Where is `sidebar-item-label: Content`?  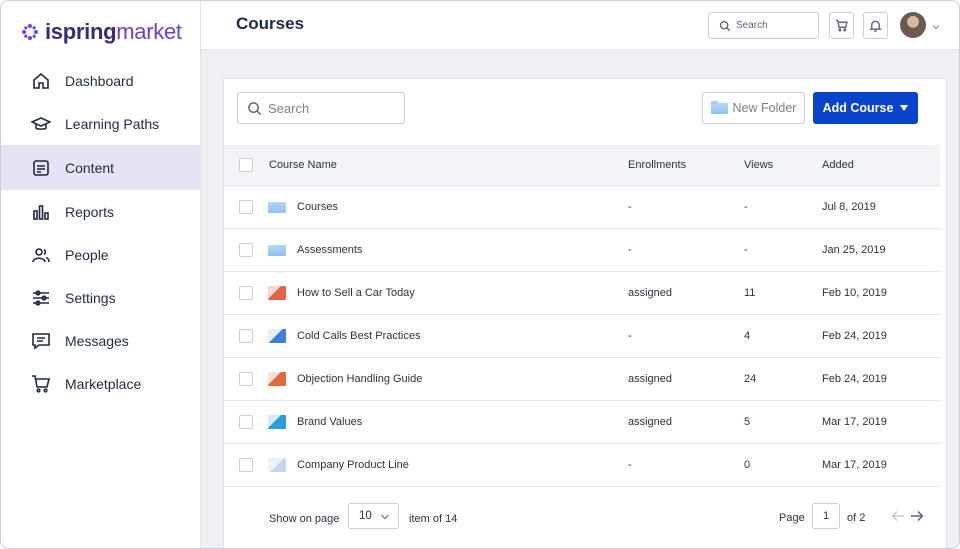 sidebar-item-label: Content is located at coordinates (90, 167).